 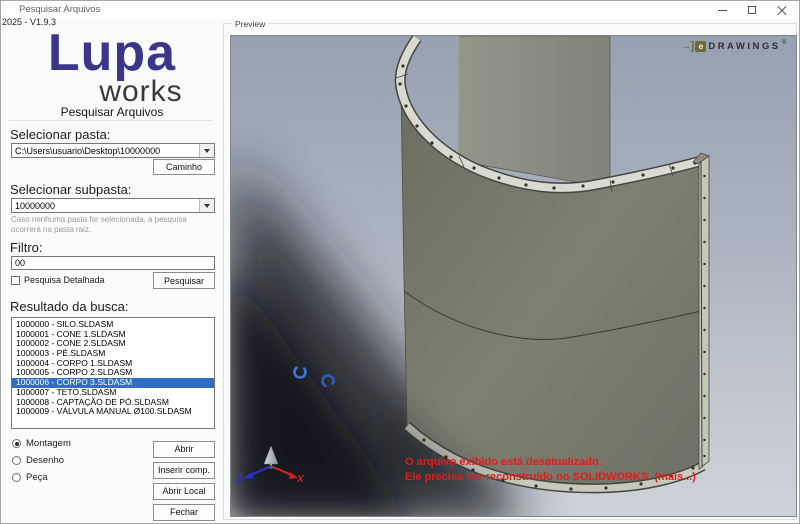 I want to click on triad-x-label: X, so click(x=300, y=479).